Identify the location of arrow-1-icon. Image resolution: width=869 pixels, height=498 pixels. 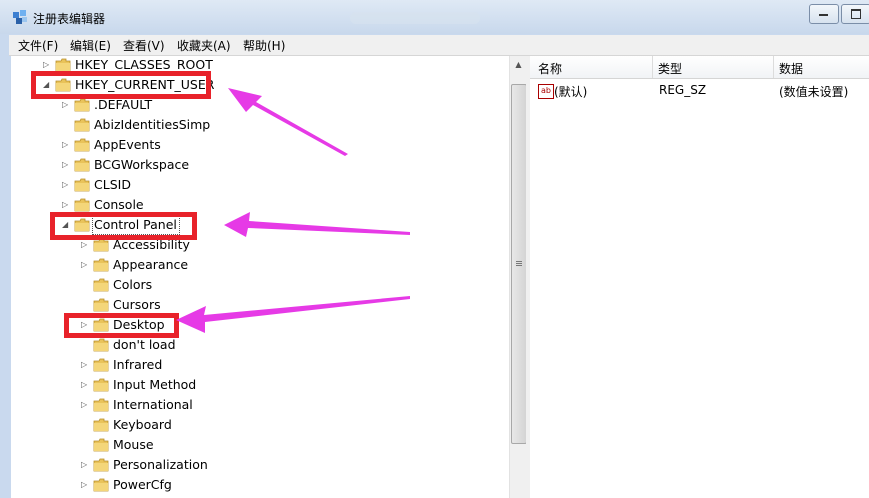
(288, 122).